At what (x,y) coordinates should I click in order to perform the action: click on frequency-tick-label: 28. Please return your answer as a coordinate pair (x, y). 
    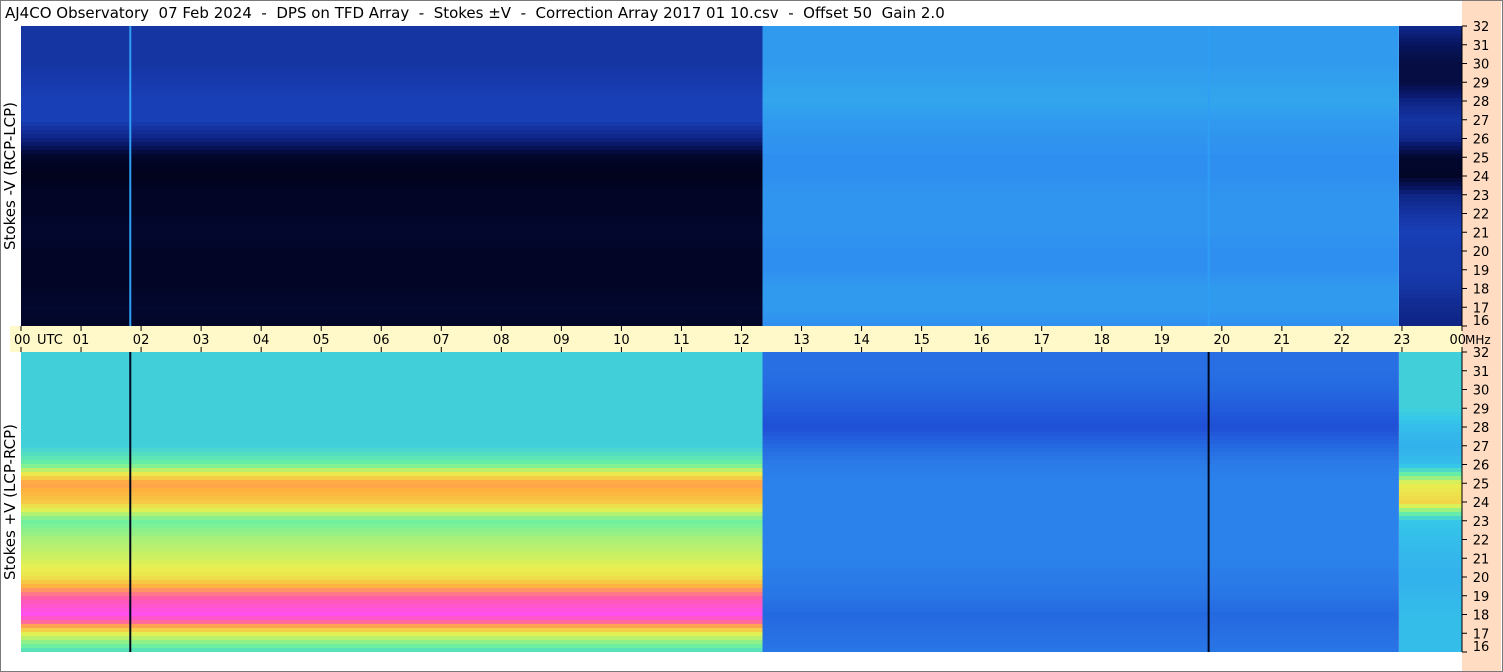
    Looking at the image, I should click on (1481, 102).